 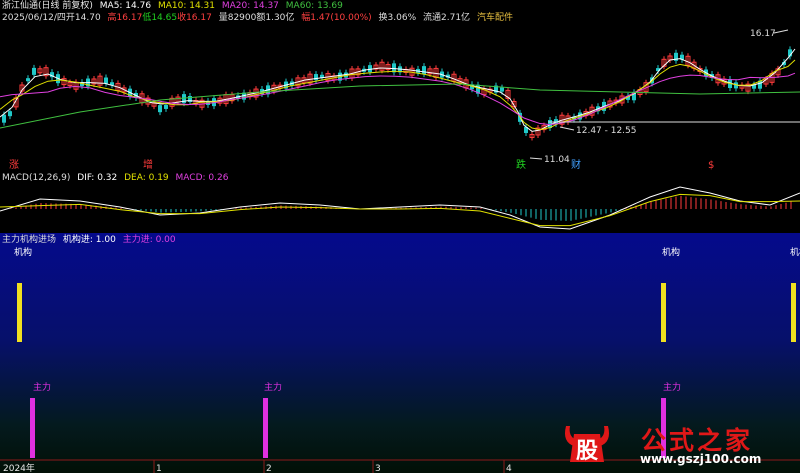 I want to click on range-pointer, so click(x=567, y=128).